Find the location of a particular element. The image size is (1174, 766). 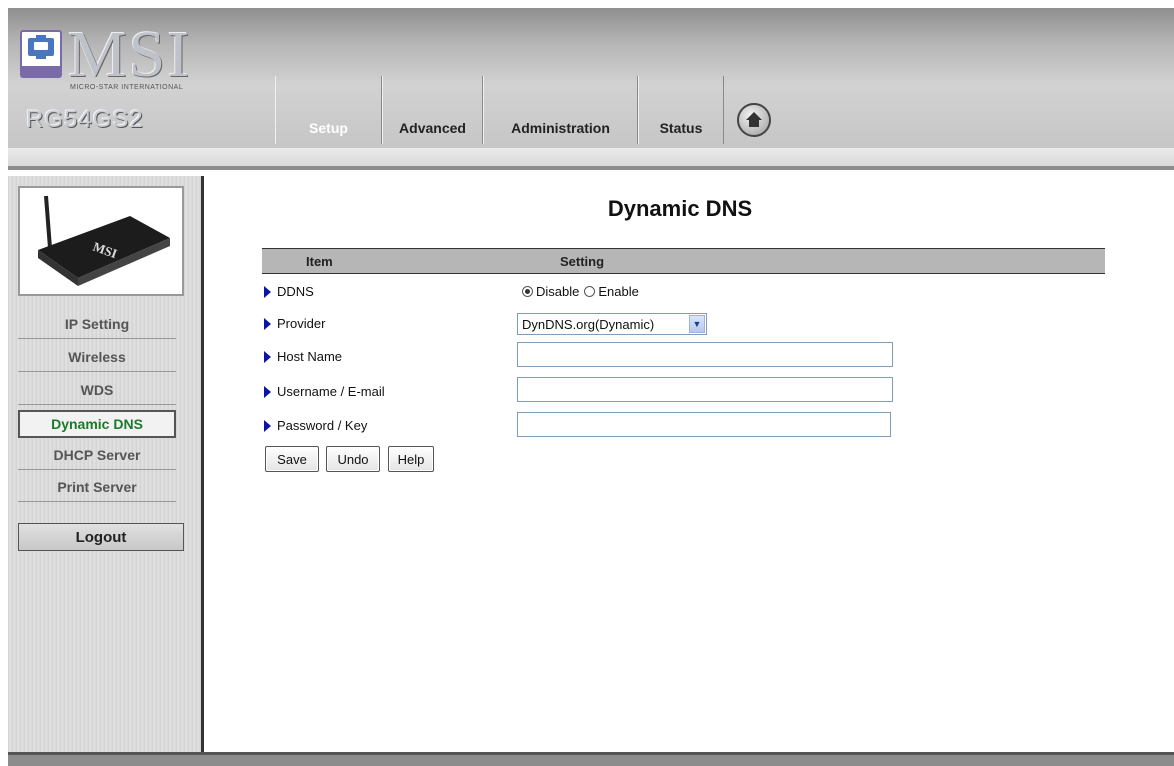

password-label: Password / Key is located at coordinates (315, 425).